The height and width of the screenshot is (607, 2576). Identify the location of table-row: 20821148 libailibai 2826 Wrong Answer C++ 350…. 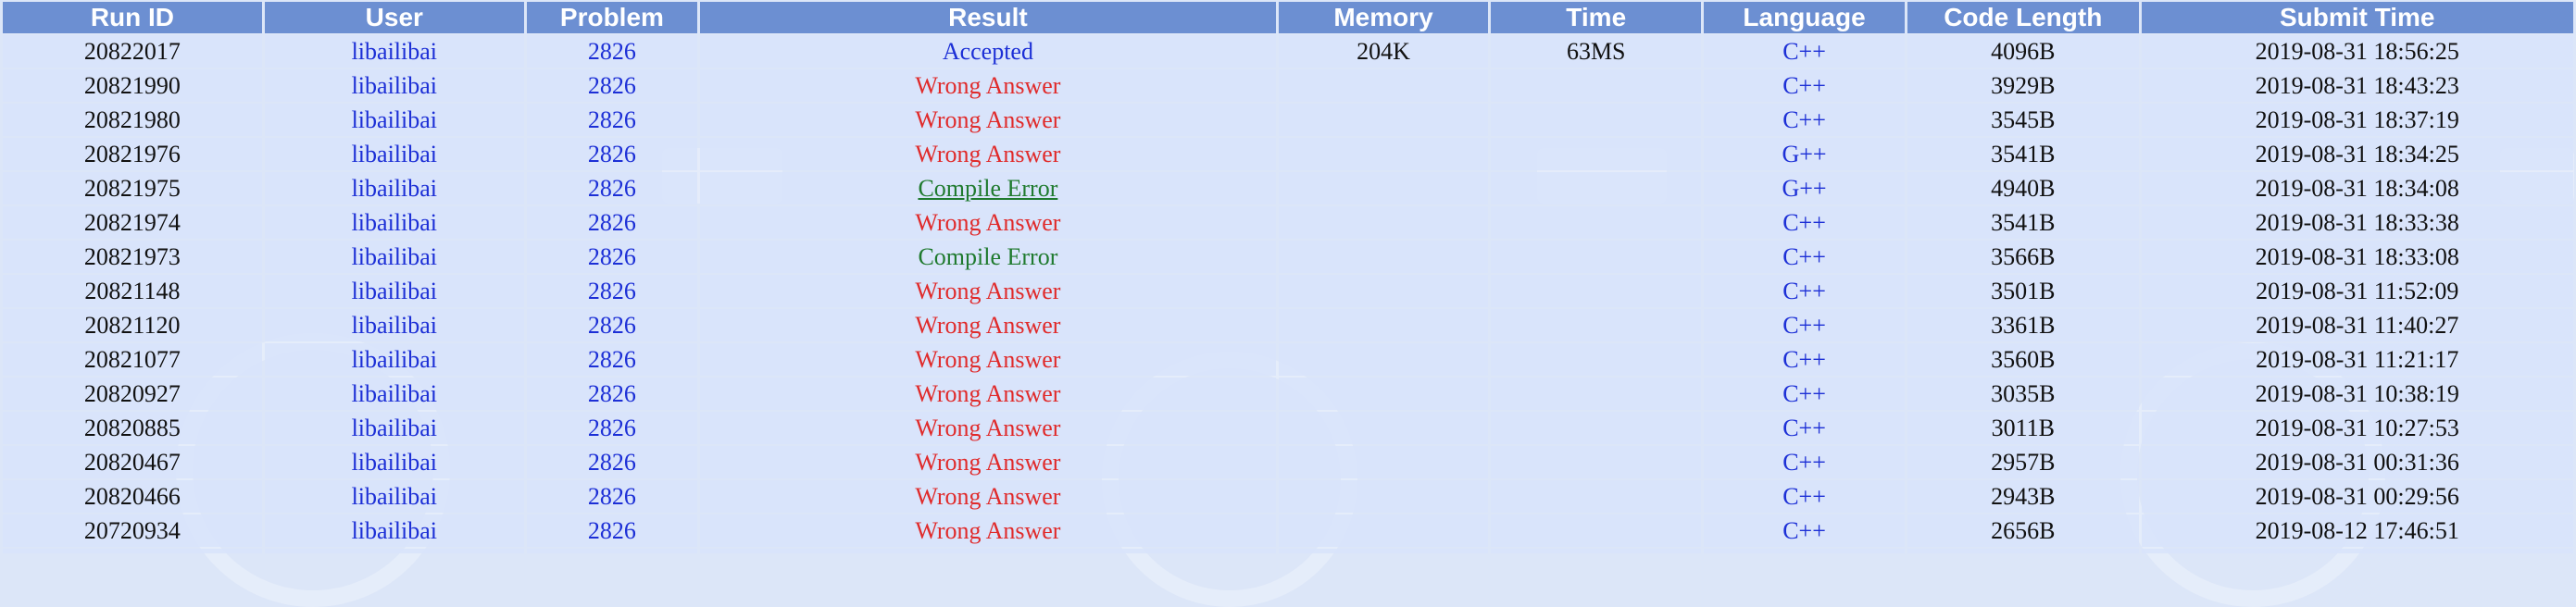
(1288, 291).